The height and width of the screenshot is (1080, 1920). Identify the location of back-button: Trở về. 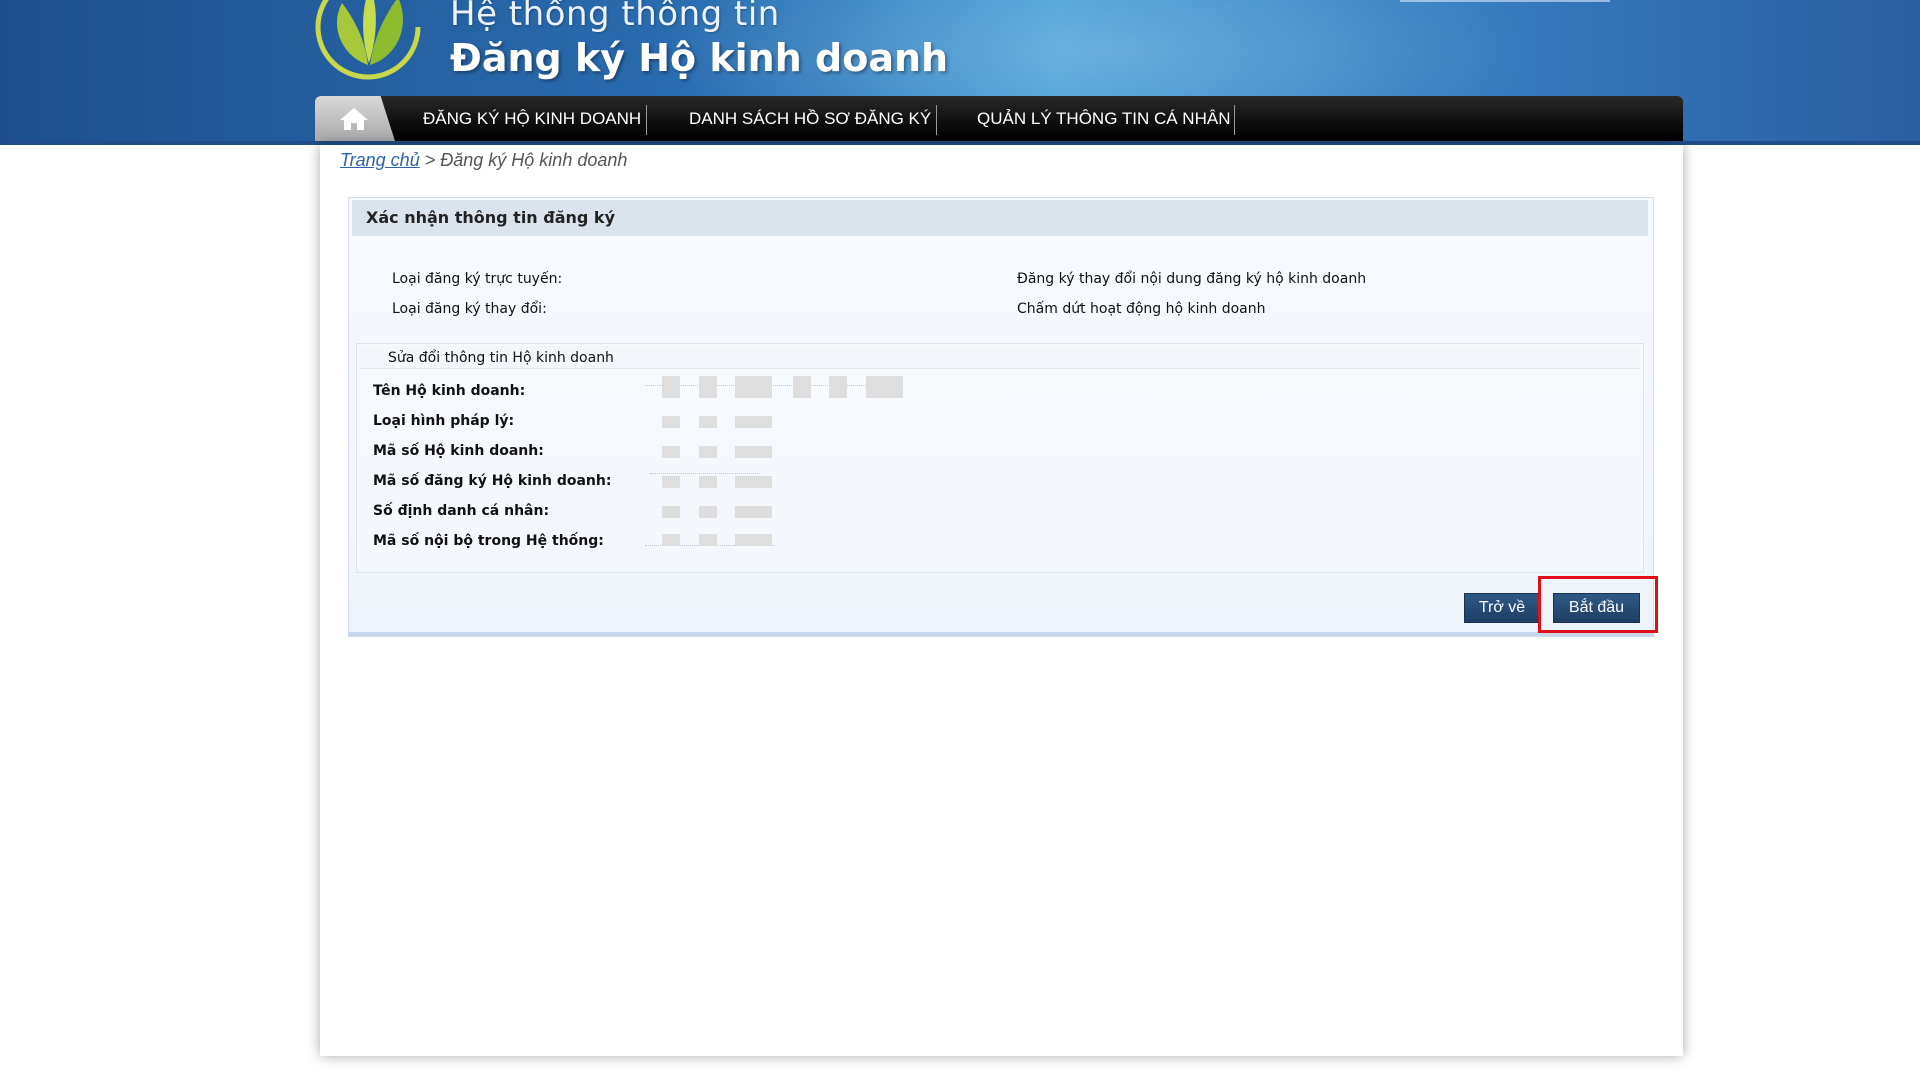
(1502, 608).